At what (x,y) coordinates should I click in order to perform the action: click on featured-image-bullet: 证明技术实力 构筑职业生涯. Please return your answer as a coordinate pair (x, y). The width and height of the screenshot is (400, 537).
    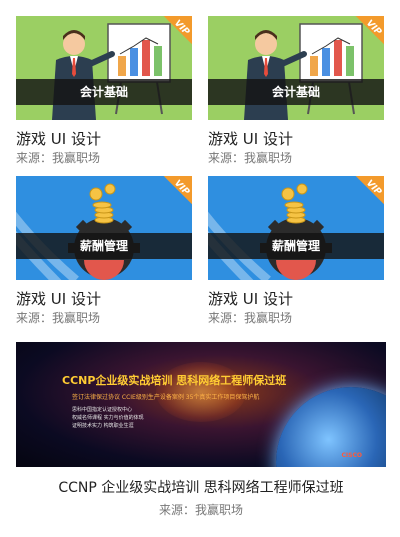
    Looking at the image, I should click on (103, 426).